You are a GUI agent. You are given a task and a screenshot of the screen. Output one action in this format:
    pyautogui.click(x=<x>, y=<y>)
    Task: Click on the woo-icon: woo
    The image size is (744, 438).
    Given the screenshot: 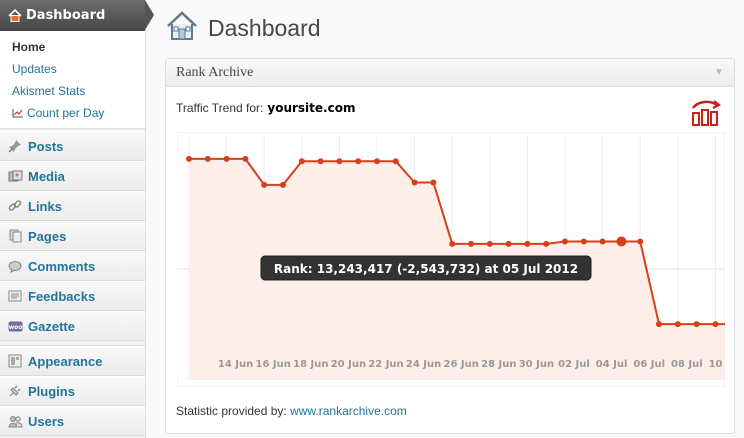 What is the action you would take?
    pyautogui.click(x=15, y=326)
    